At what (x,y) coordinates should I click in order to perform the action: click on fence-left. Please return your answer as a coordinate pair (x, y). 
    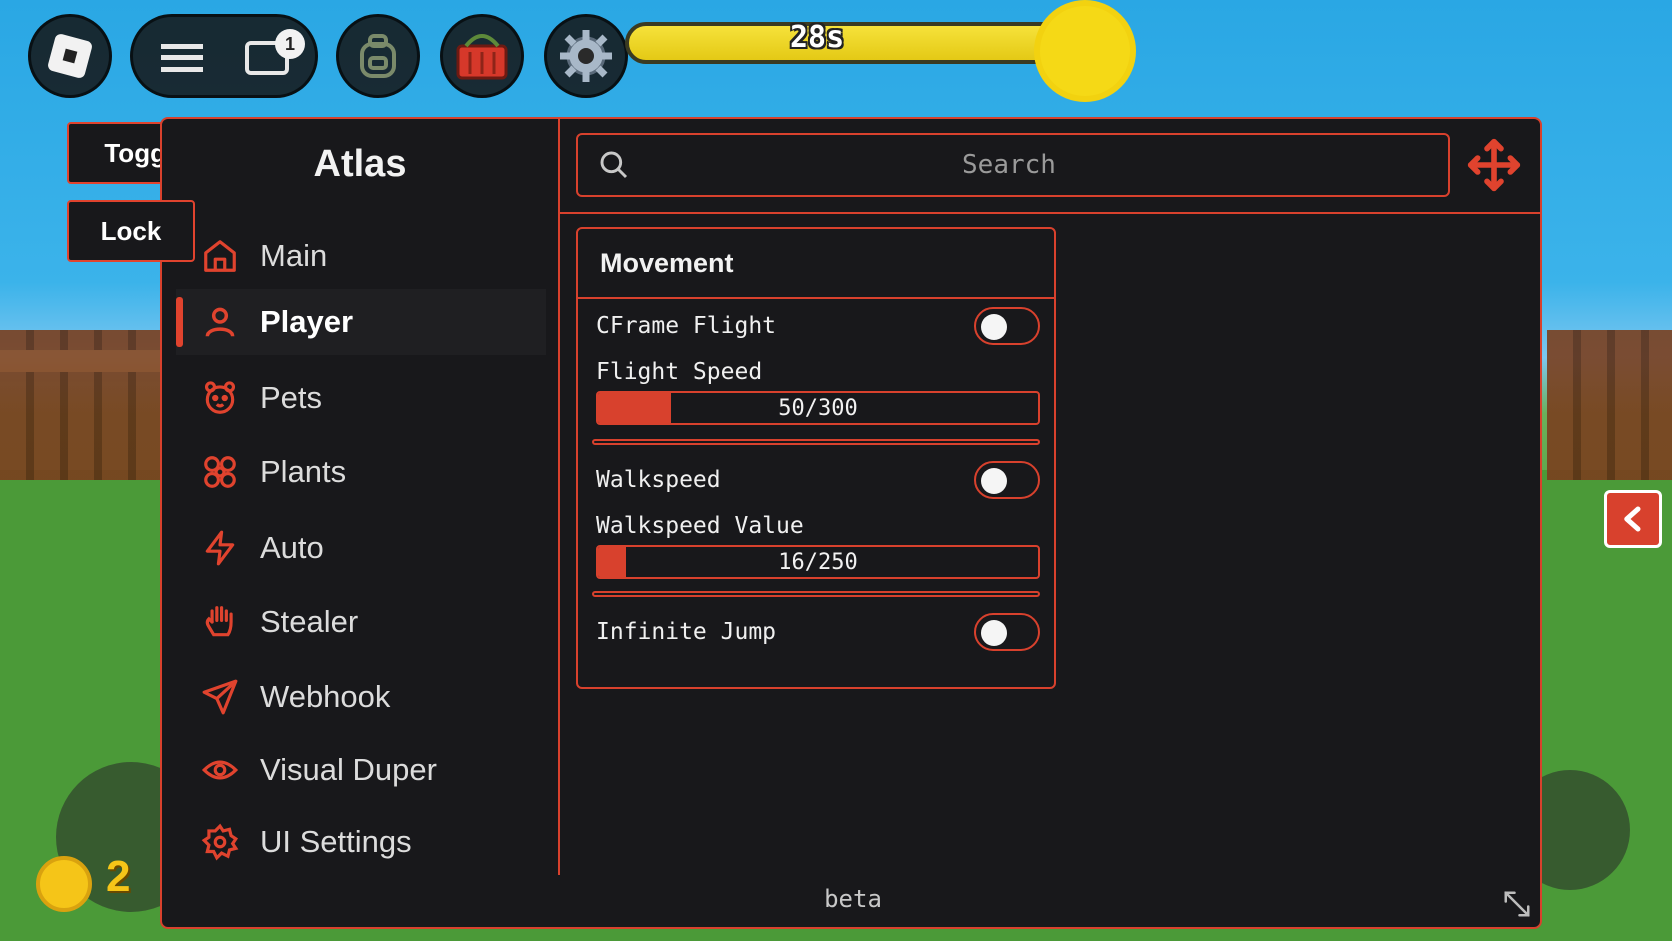
    Looking at the image, I should click on (85, 405).